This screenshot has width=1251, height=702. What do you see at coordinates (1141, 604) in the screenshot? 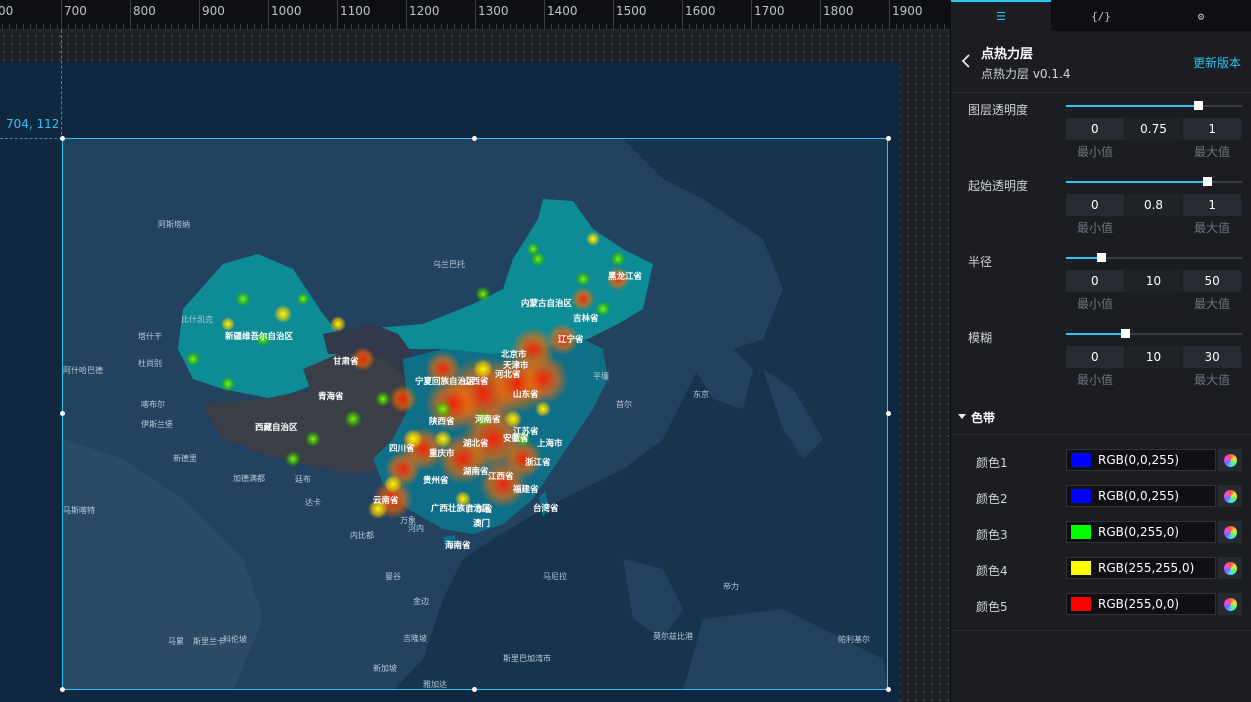
I see `color-input: RGB(255,0,0)` at bounding box center [1141, 604].